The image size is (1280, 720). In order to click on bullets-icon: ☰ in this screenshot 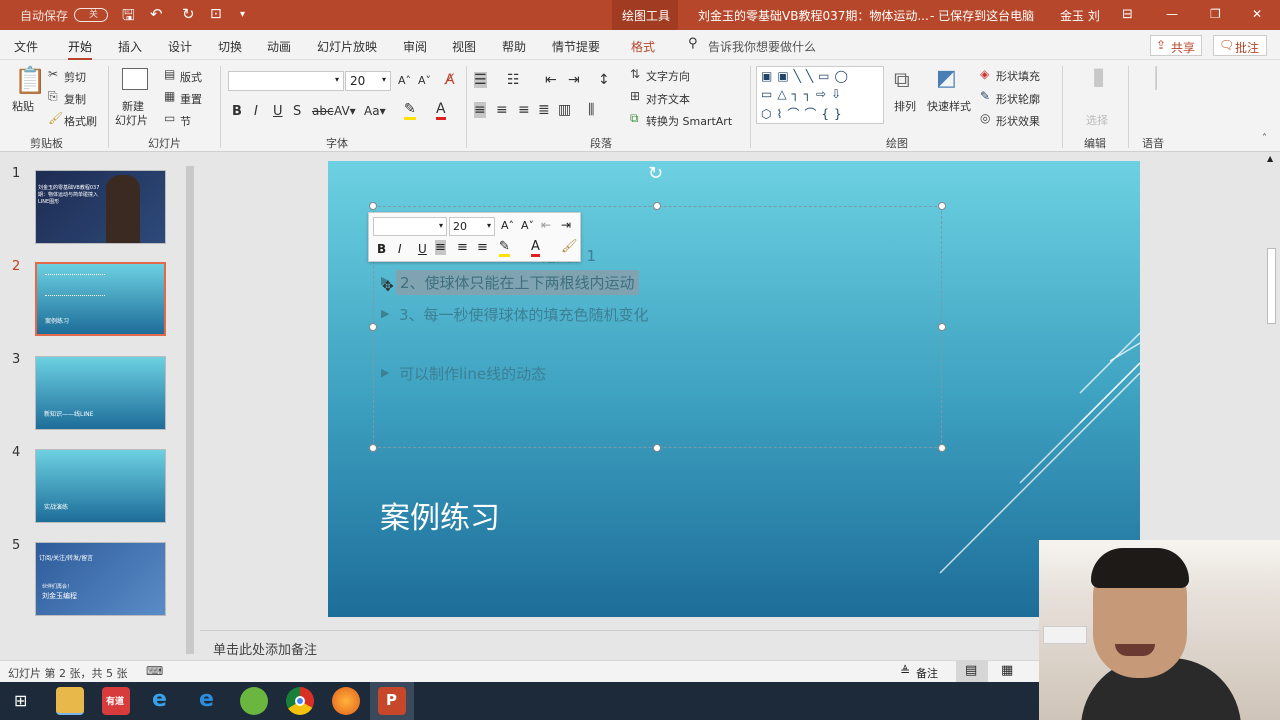, I will do `click(480, 80)`.